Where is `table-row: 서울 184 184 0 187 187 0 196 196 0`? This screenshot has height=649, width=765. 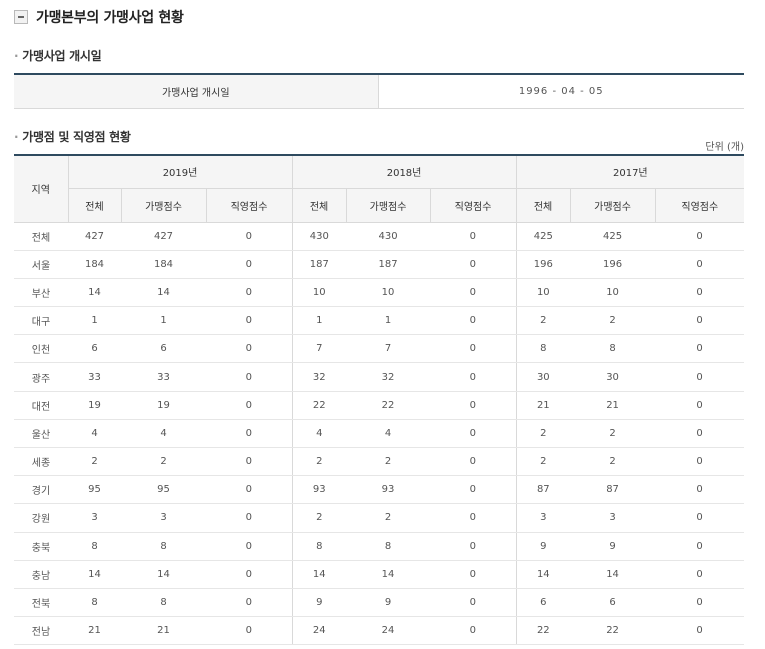
table-row: 서울 184 184 0 187 187 0 196 196 0 is located at coordinates (379, 264).